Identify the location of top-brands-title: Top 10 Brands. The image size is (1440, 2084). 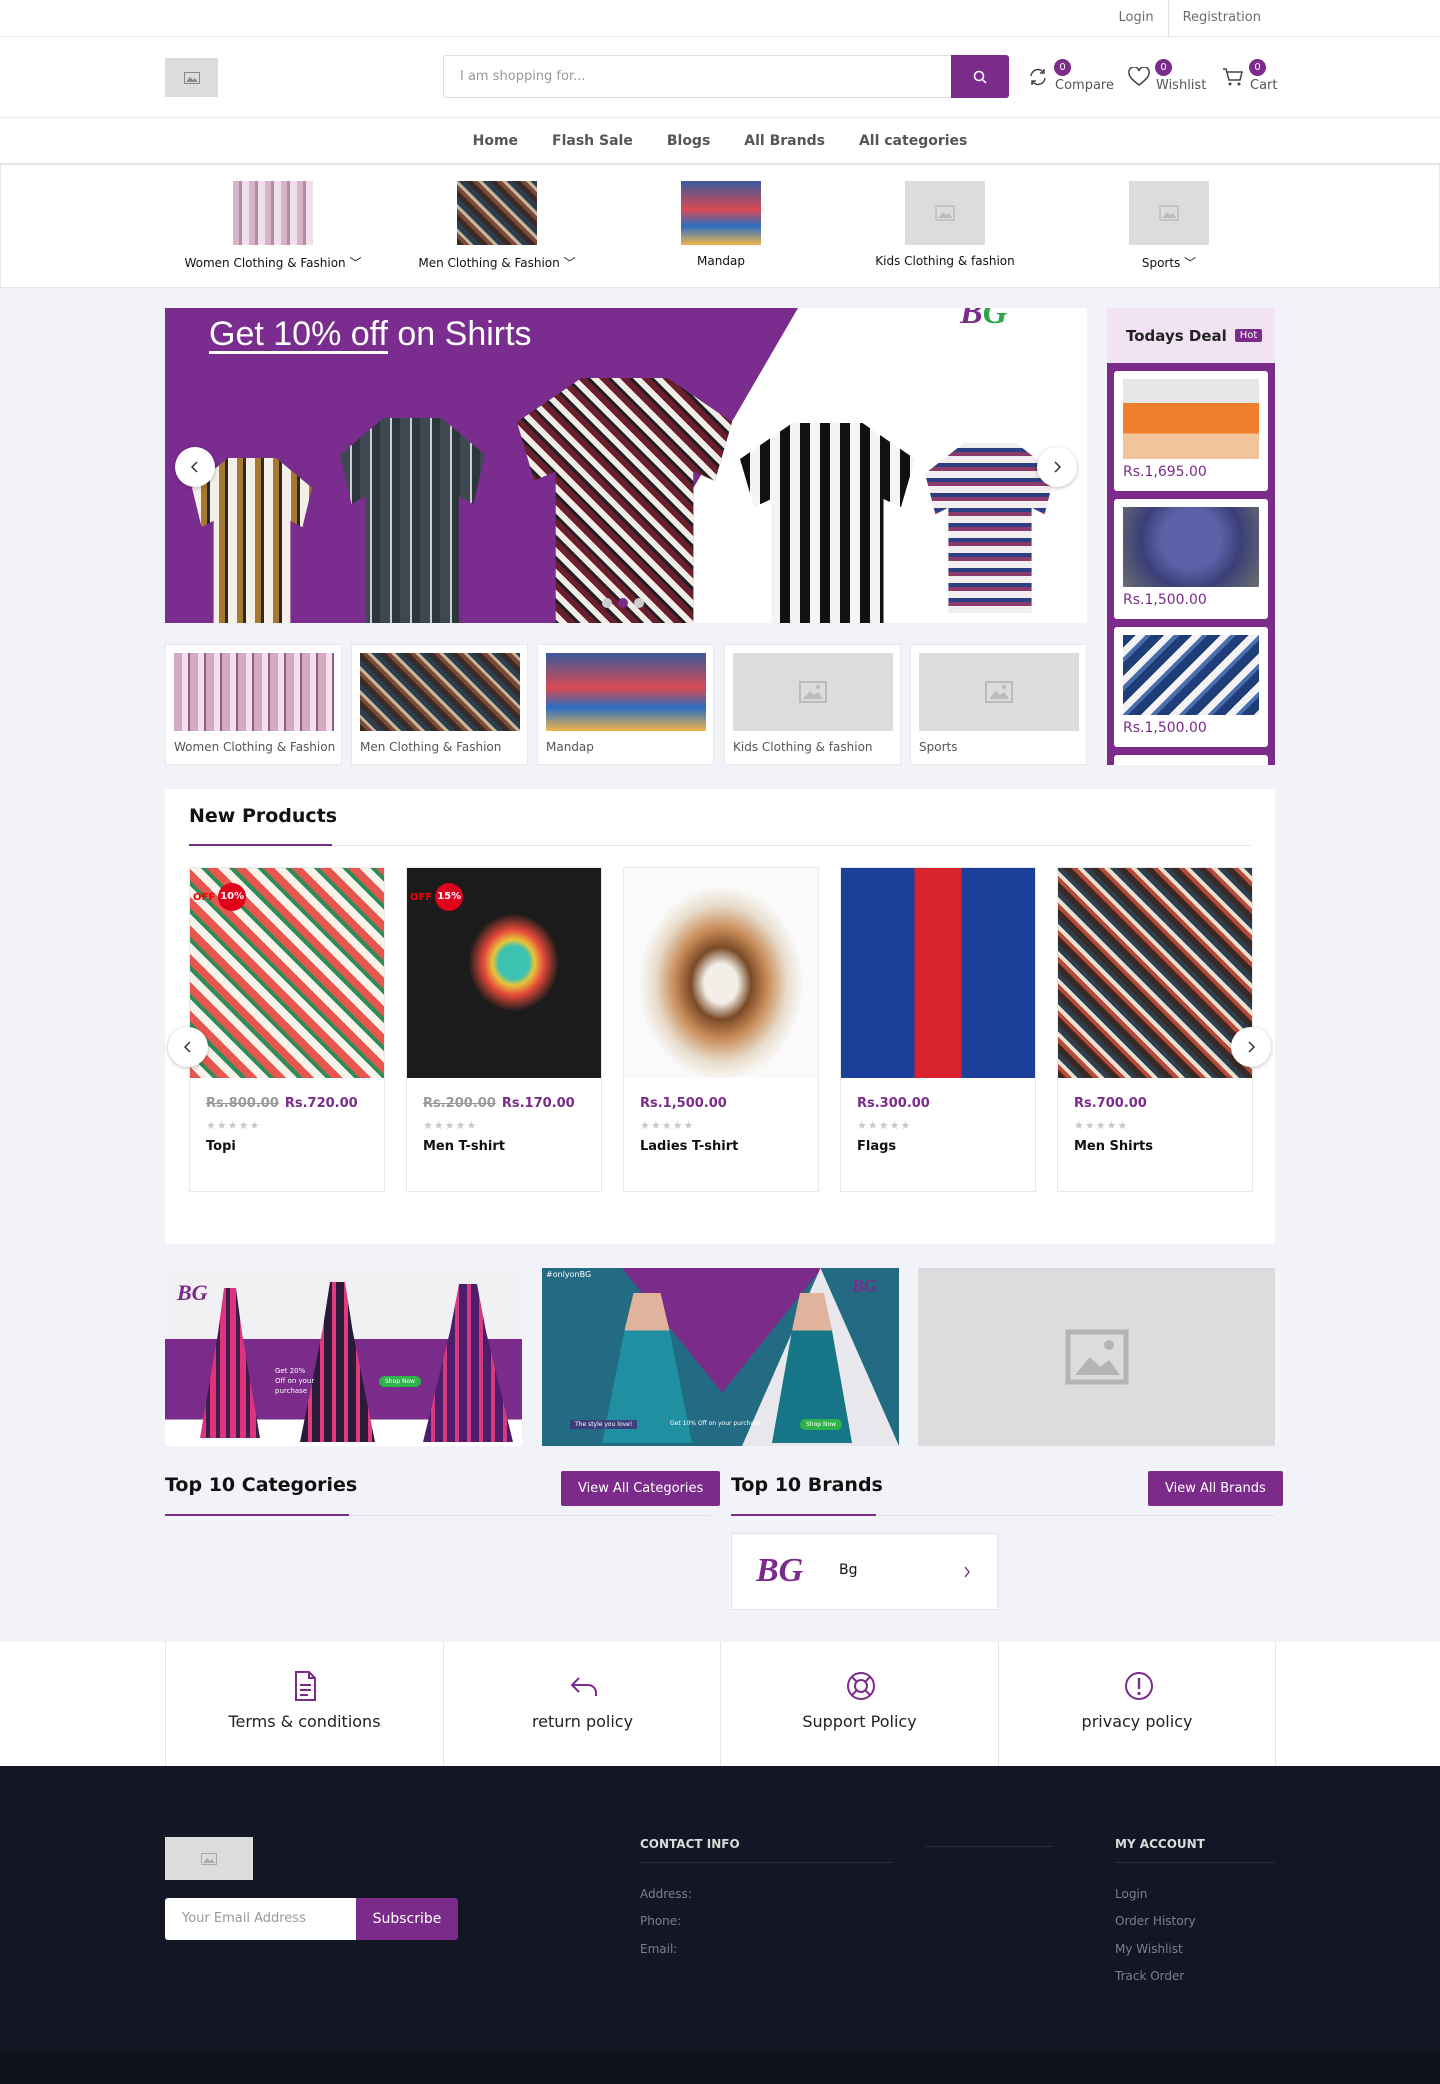
(807, 1485).